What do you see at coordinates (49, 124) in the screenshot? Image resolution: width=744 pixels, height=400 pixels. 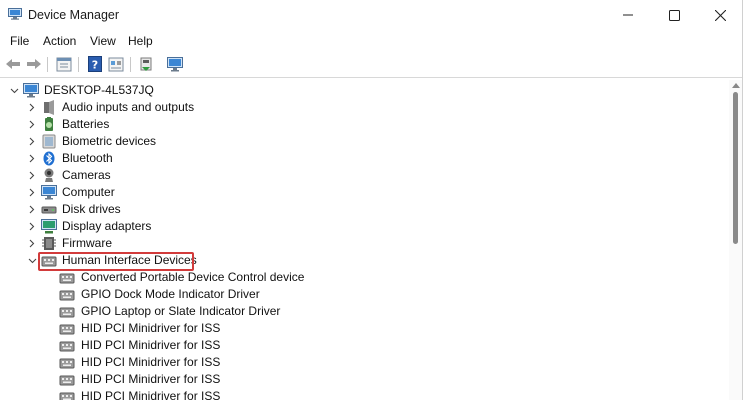 I see `battery-icon` at bounding box center [49, 124].